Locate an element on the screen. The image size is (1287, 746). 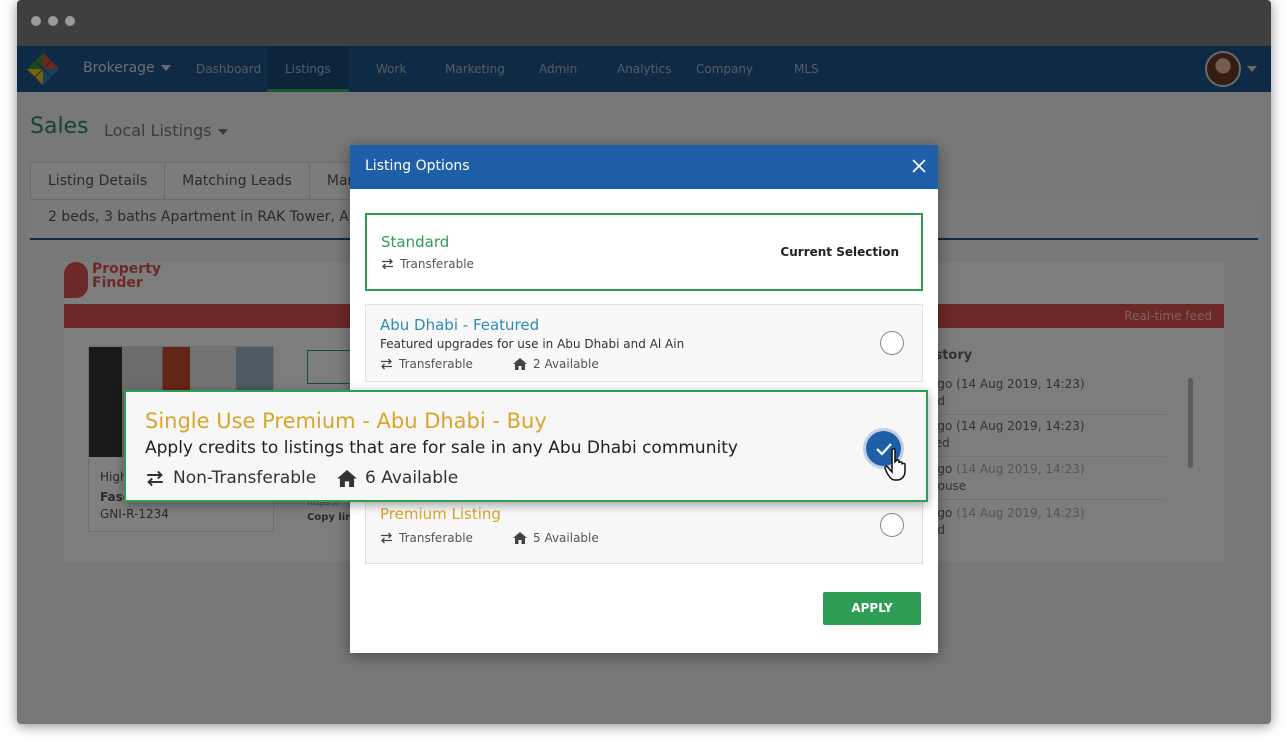
window-titlebar is located at coordinates (644, 23).